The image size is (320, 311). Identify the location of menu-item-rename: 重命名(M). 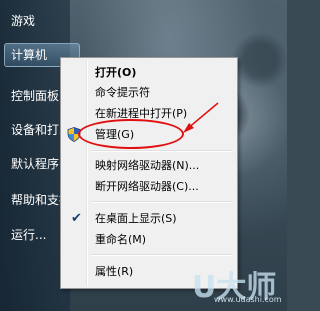
(148, 239).